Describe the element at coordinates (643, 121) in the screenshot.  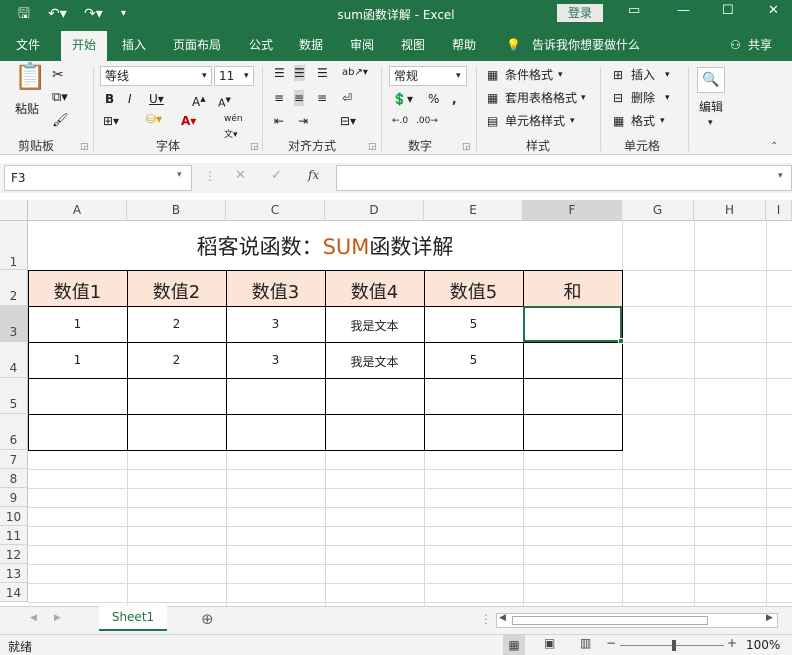
I see `format-cells-button: 格式` at that location.